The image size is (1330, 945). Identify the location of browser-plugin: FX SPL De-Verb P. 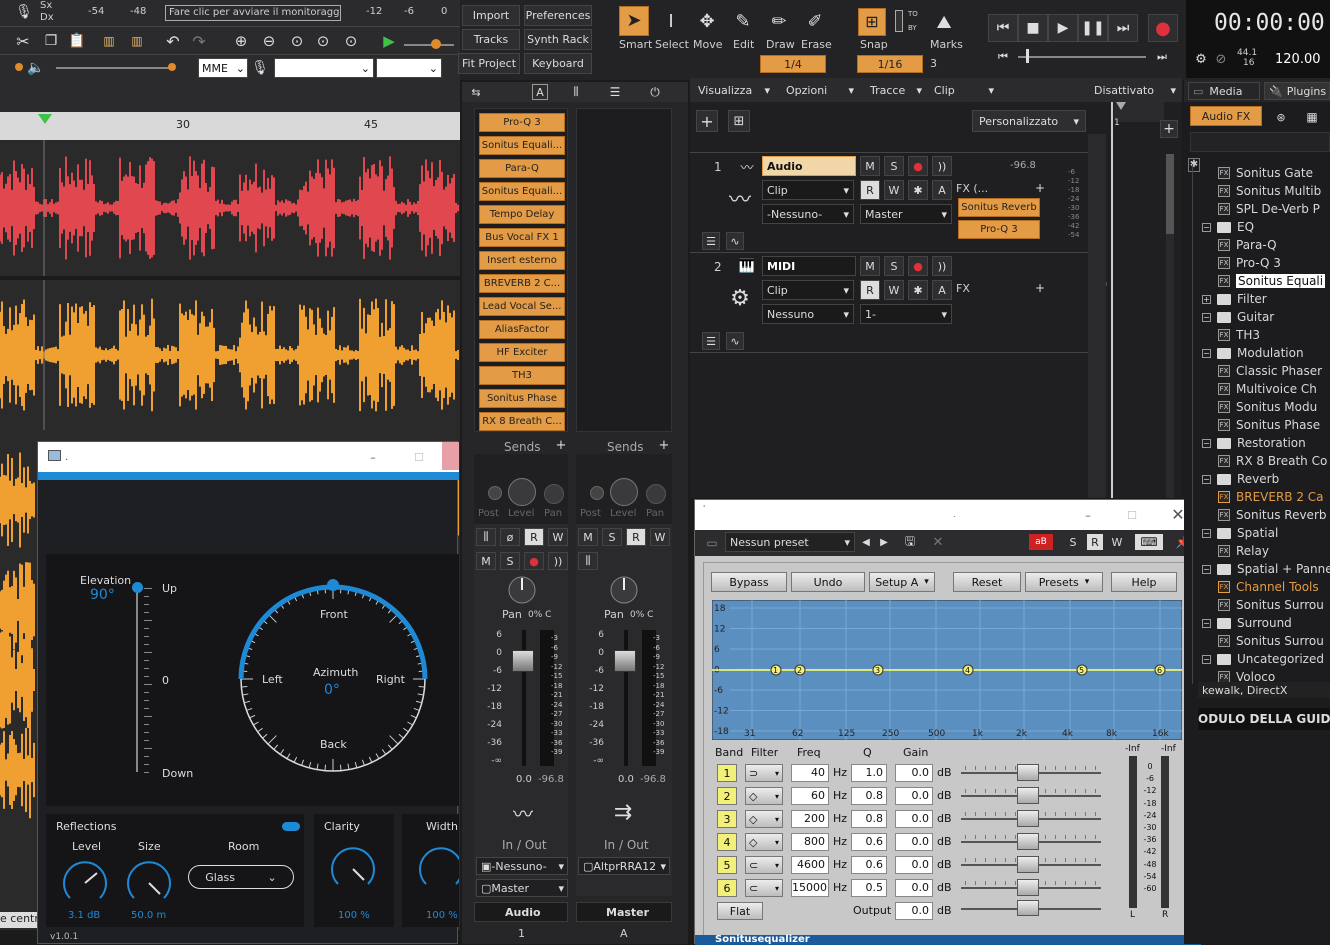
(1269, 209).